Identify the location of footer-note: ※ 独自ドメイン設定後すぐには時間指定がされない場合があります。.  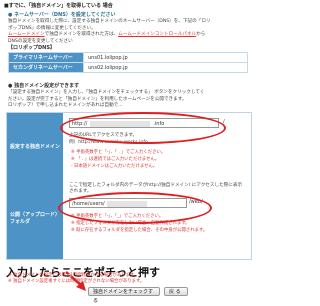
(76, 281).